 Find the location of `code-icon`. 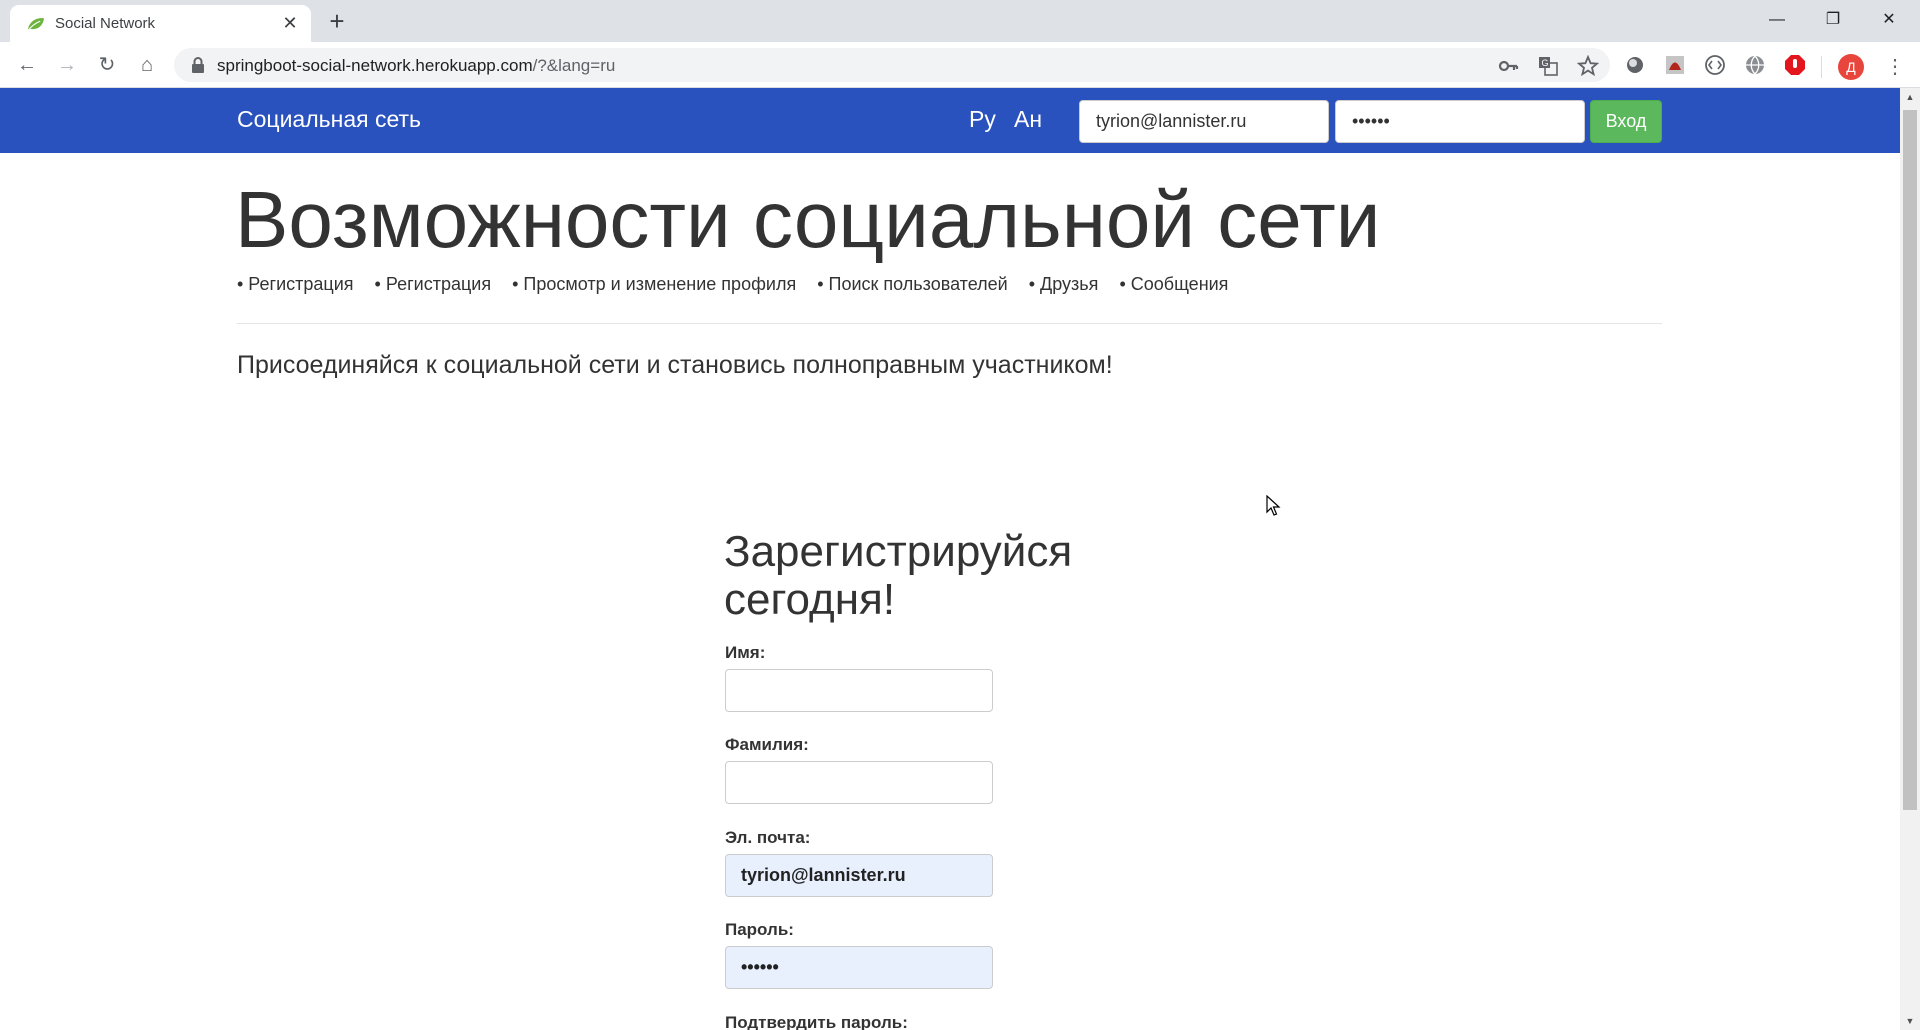

code-icon is located at coordinates (1715, 65).